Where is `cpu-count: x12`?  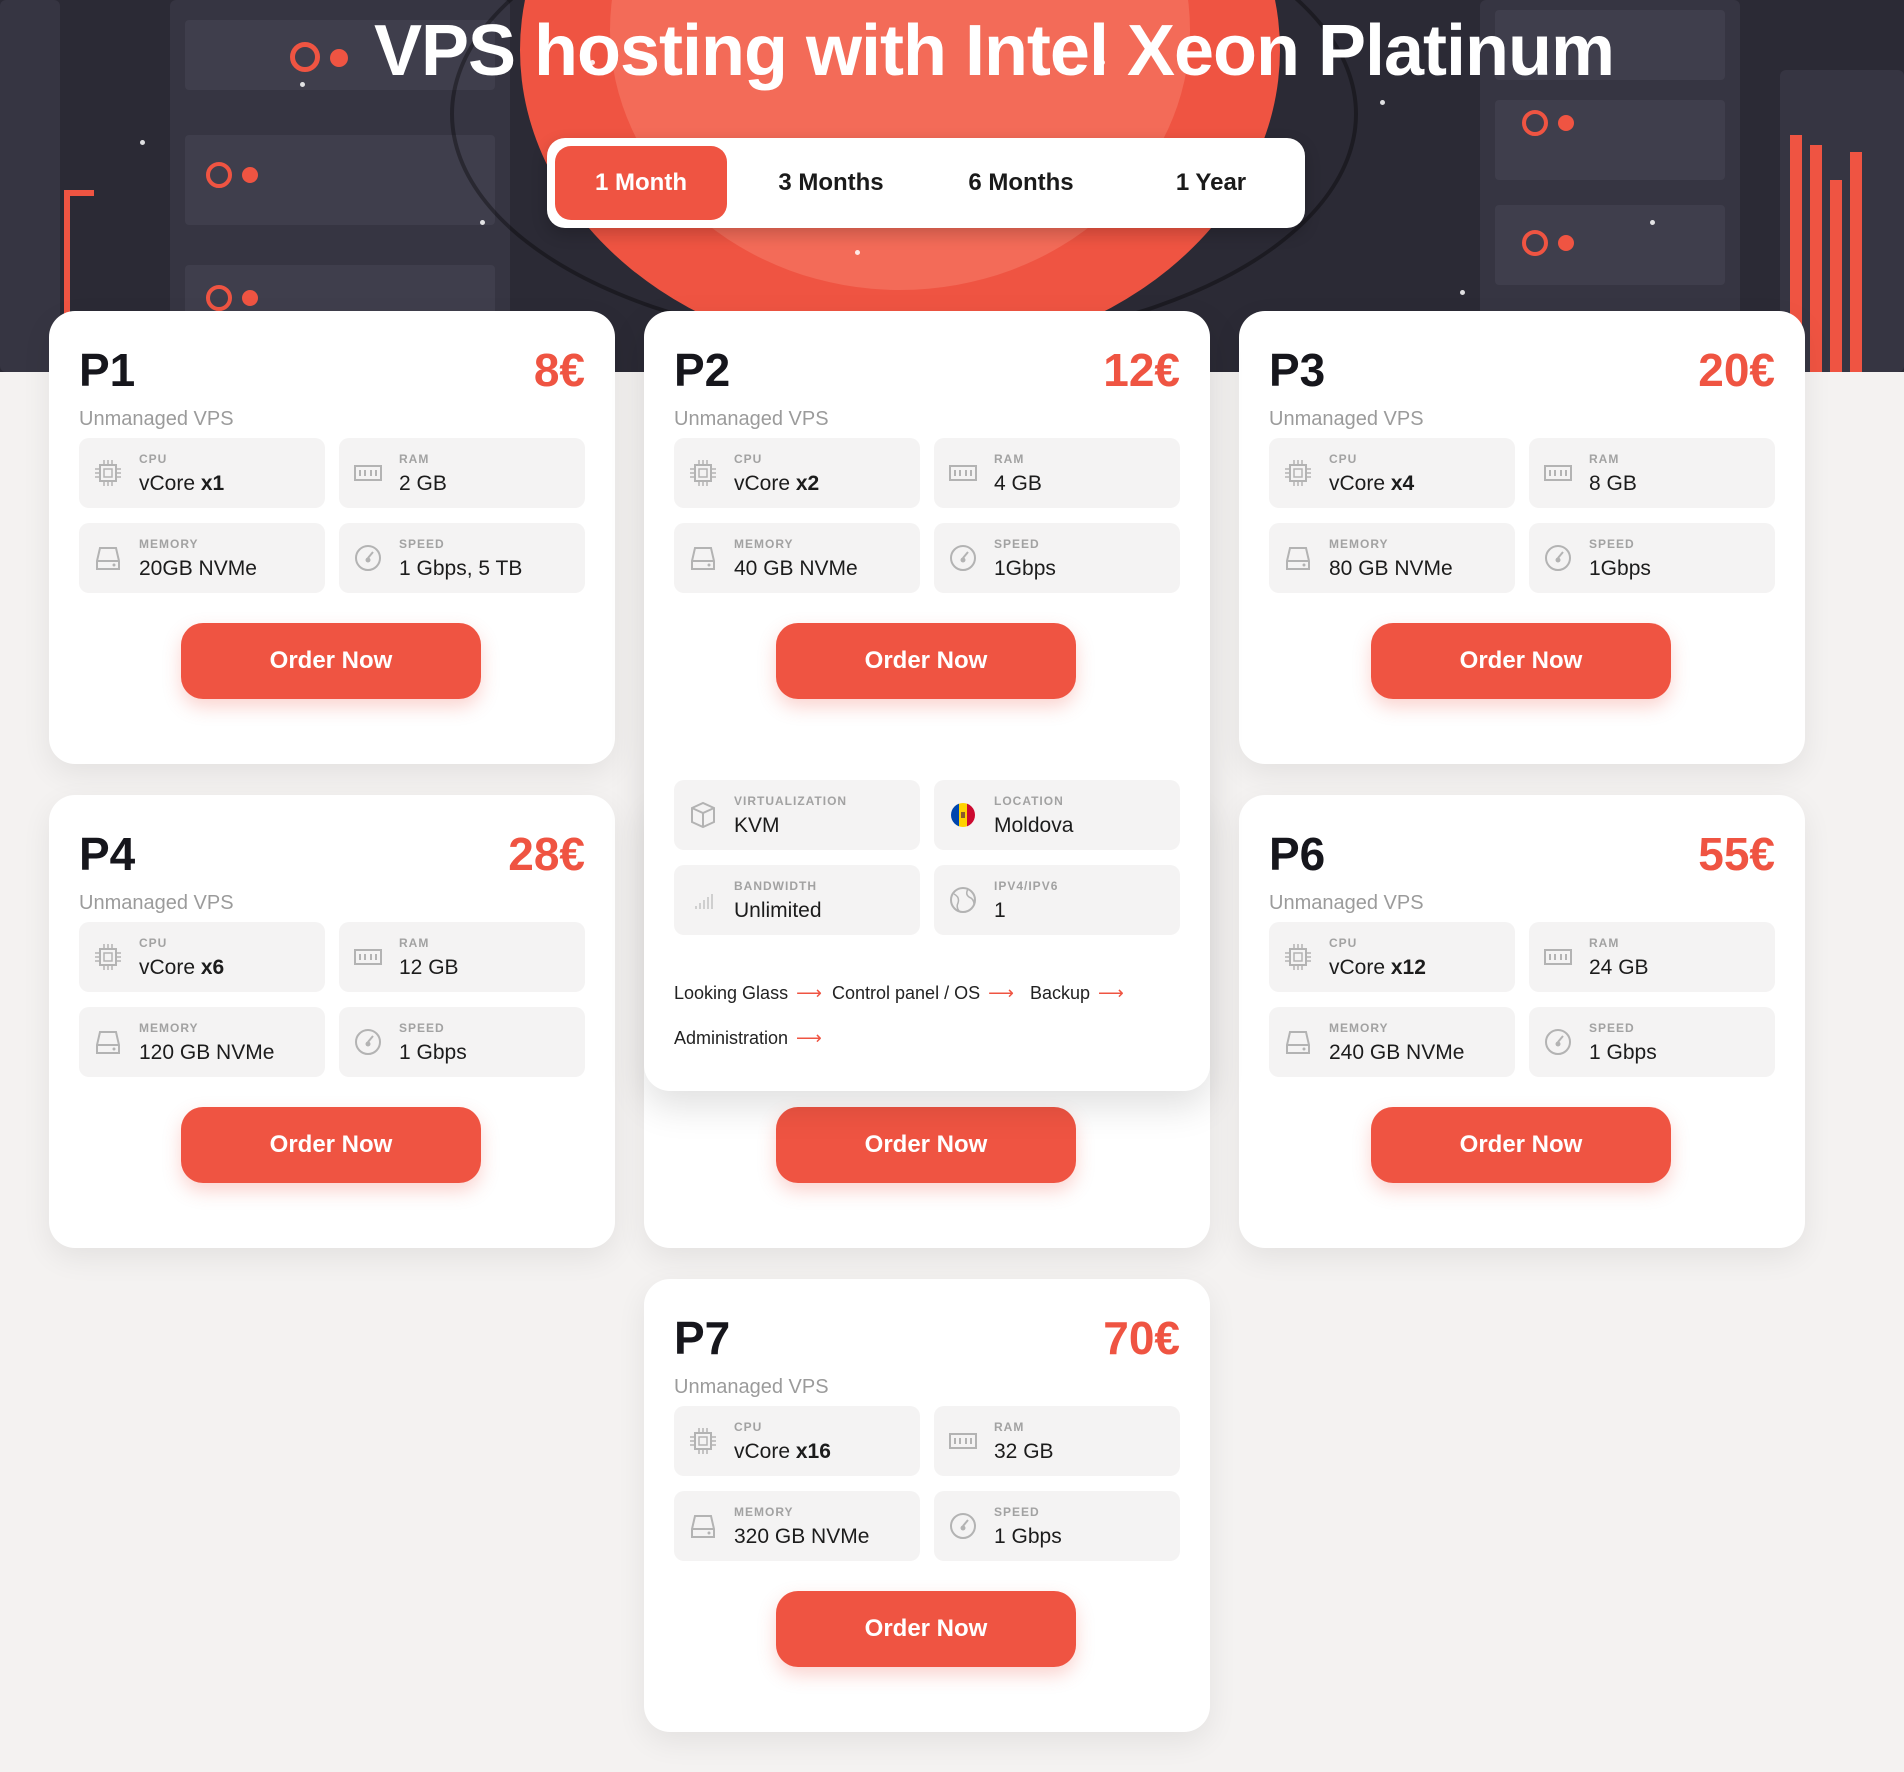 cpu-count: x12 is located at coordinates (1408, 967).